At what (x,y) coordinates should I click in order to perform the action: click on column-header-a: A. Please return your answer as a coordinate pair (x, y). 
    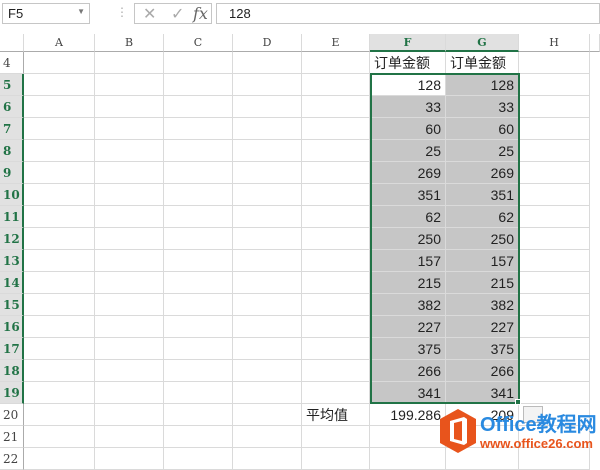
    Looking at the image, I should click on (59, 43).